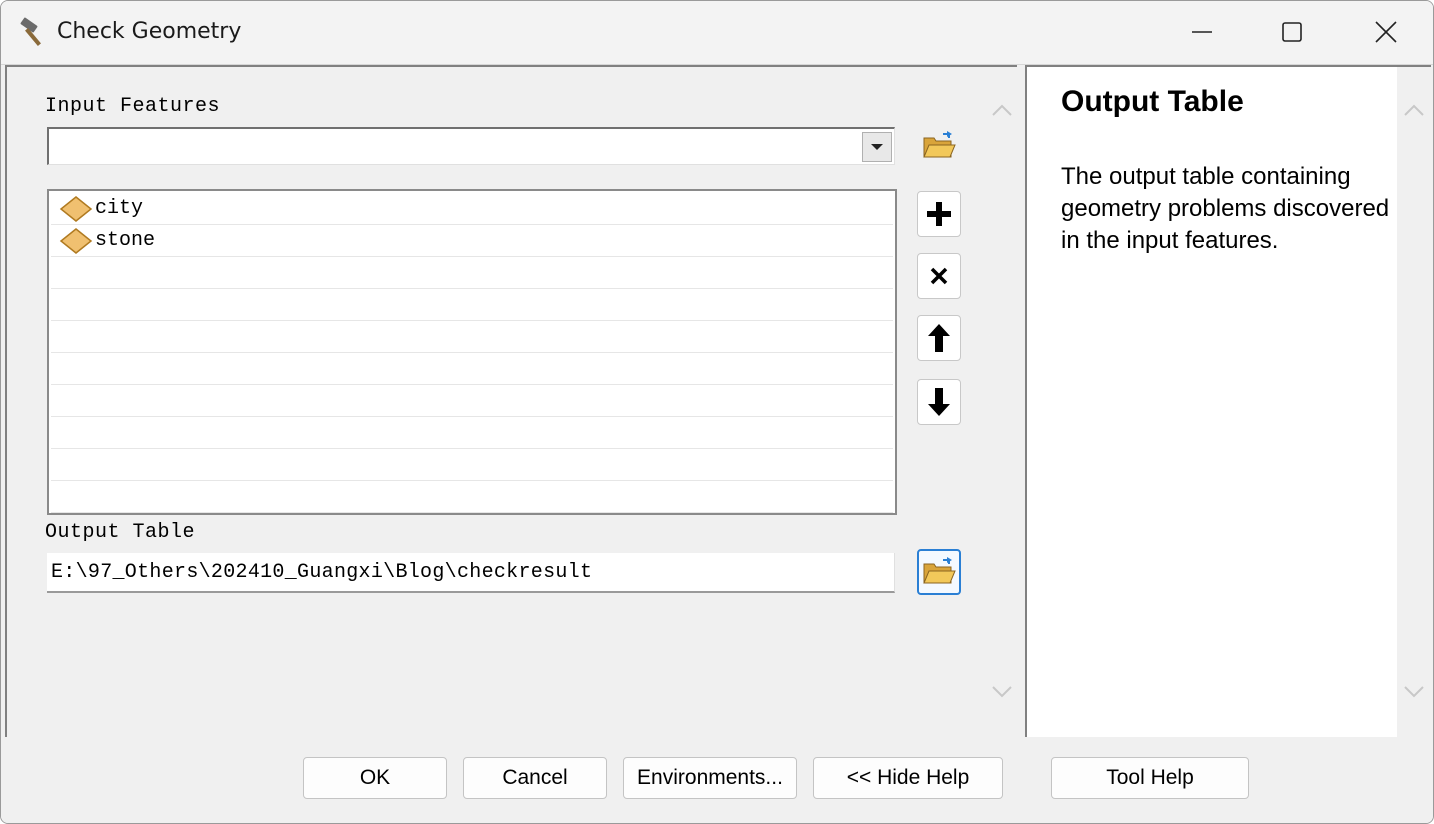  What do you see at coordinates (472, 241) in the screenshot?
I see `list-item: stone` at bounding box center [472, 241].